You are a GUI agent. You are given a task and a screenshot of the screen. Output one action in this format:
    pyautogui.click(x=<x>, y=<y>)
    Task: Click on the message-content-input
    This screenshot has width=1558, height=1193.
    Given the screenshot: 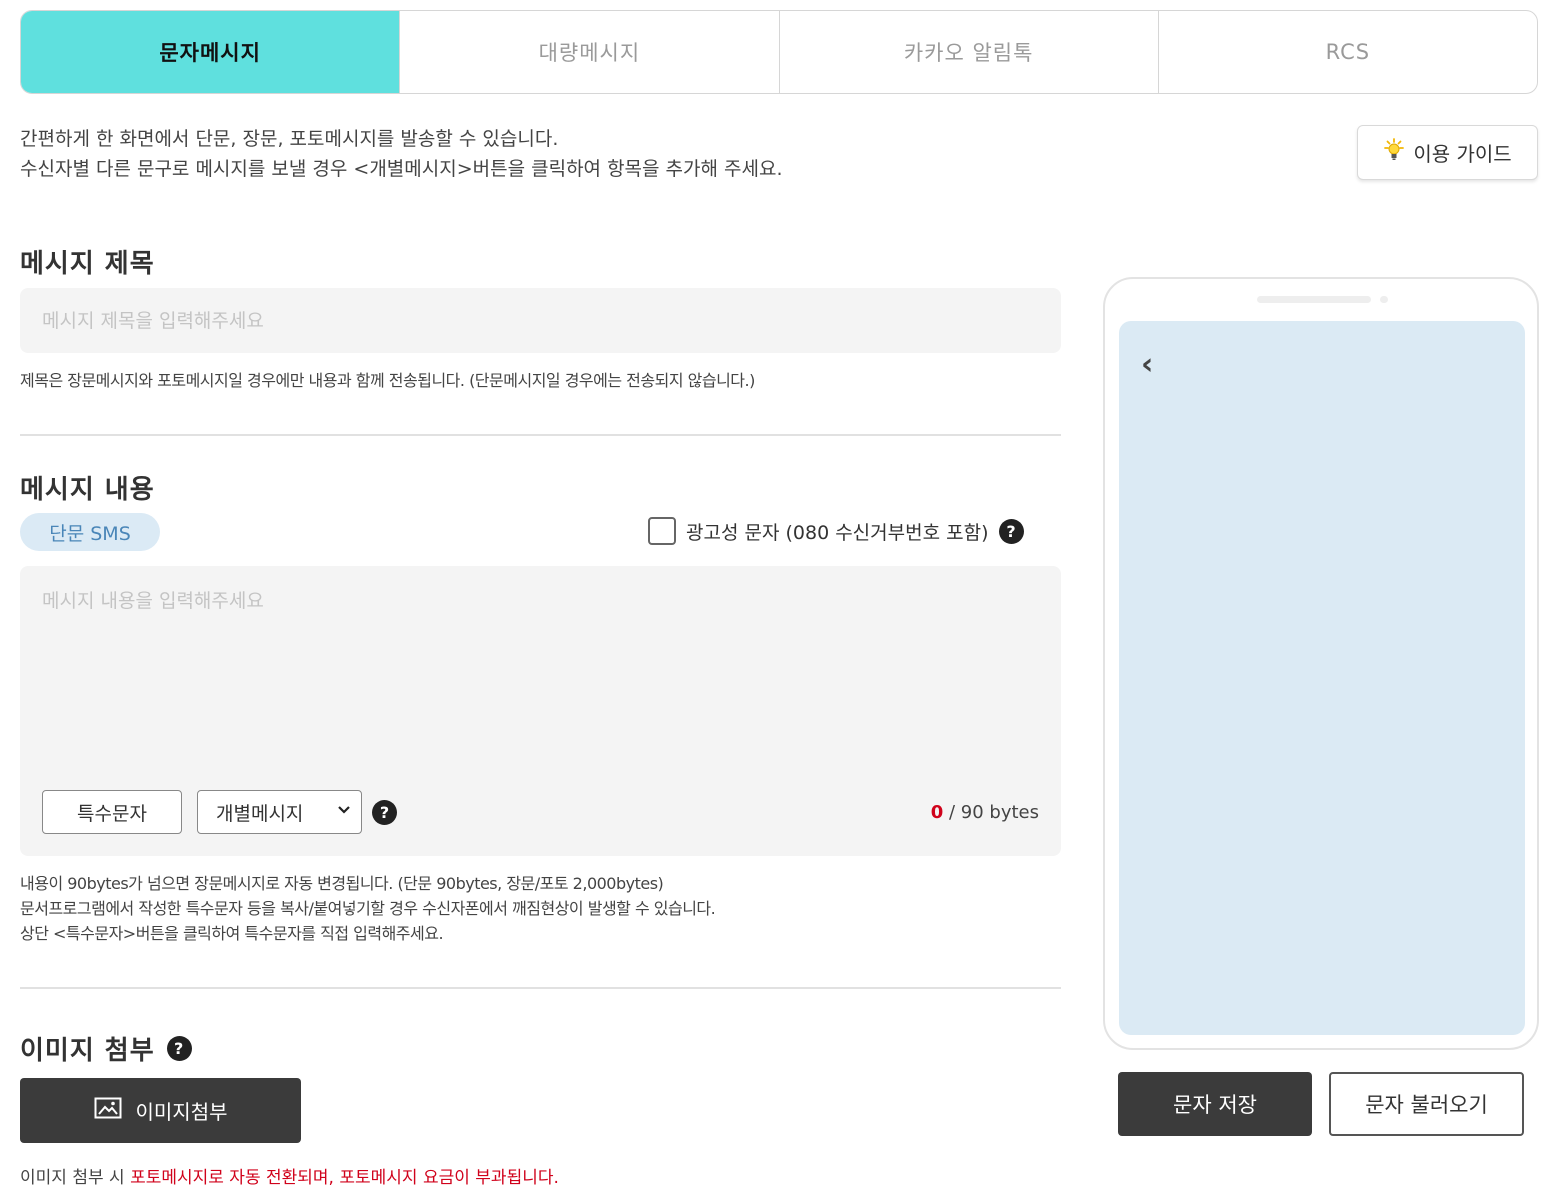 What is the action you would take?
    pyautogui.click(x=540, y=671)
    